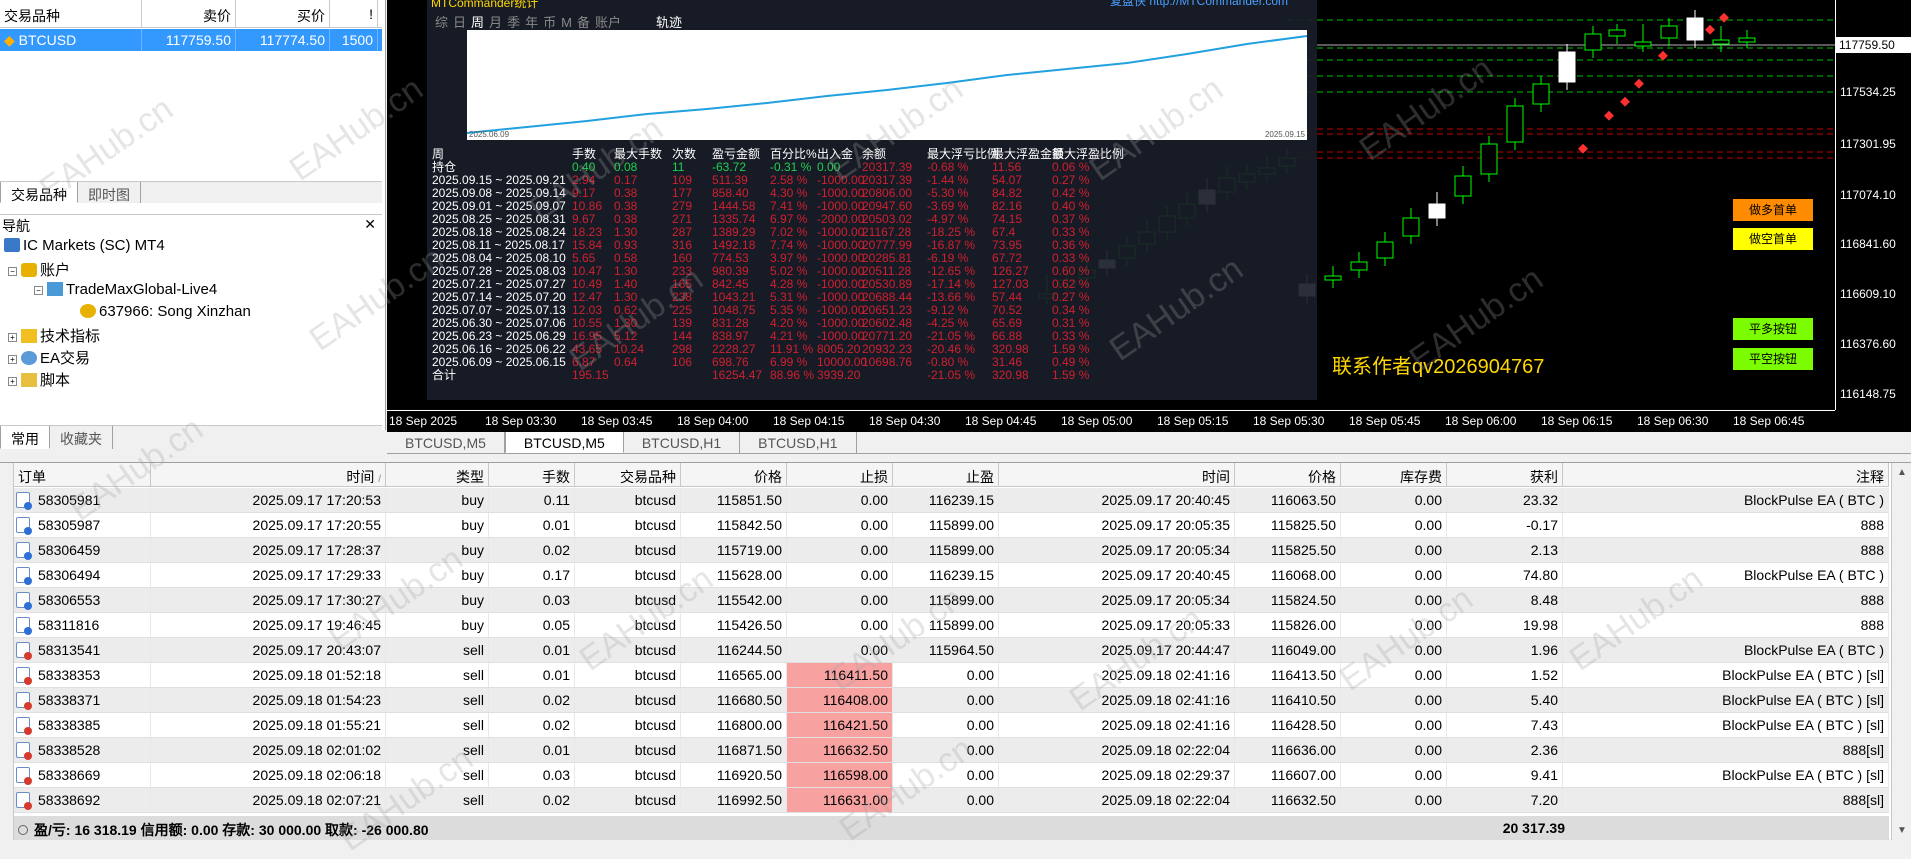  What do you see at coordinates (7, 651) in the screenshot?
I see `terminal-side-bar` at bounding box center [7, 651].